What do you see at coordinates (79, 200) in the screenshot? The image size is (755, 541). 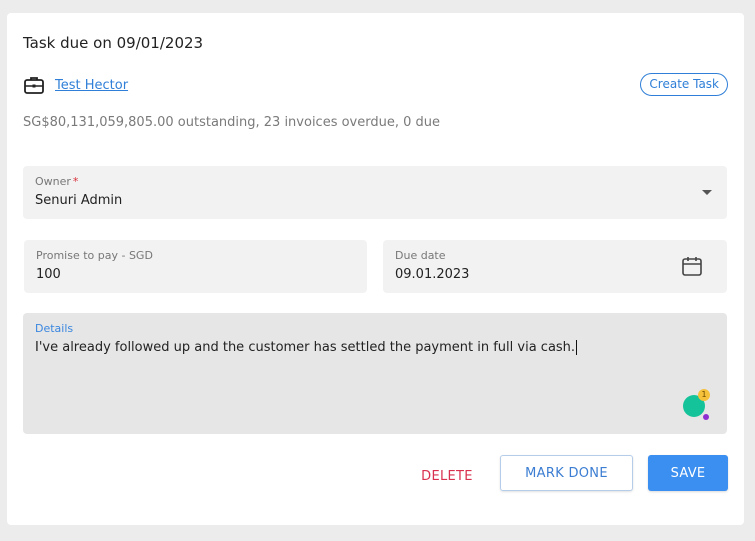 I see `owner-value: Senuri Admin` at bounding box center [79, 200].